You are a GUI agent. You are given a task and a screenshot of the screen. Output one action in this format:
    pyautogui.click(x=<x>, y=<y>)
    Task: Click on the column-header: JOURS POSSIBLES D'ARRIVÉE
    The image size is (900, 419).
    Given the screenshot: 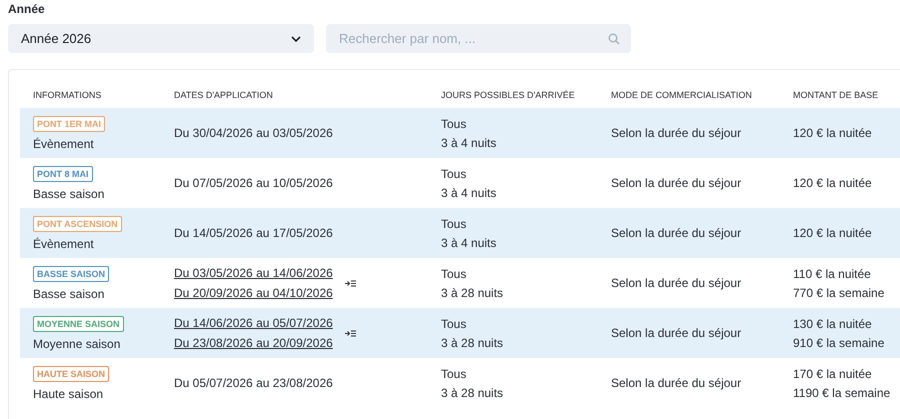 What is the action you would take?
    pyautogui.click(x=508, y=95)
    